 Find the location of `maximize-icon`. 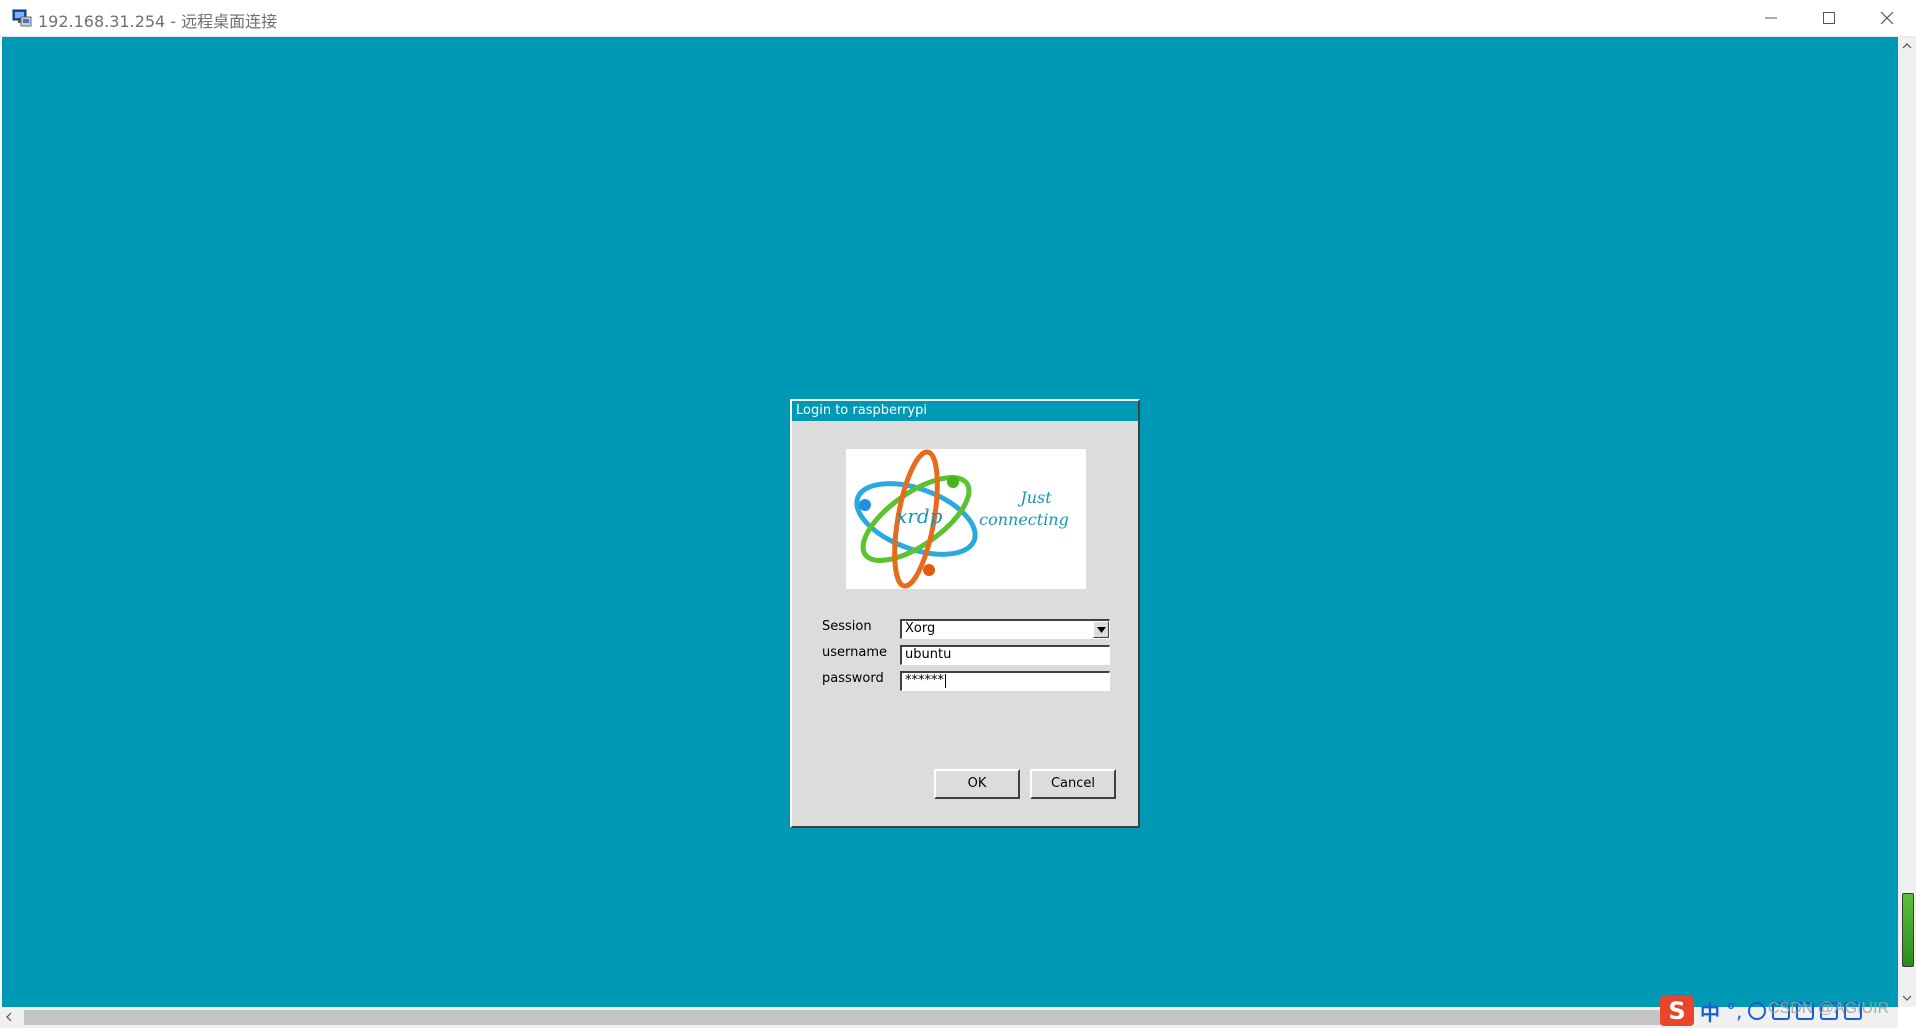

maximize-icon is located at coordinates (1829, 18).